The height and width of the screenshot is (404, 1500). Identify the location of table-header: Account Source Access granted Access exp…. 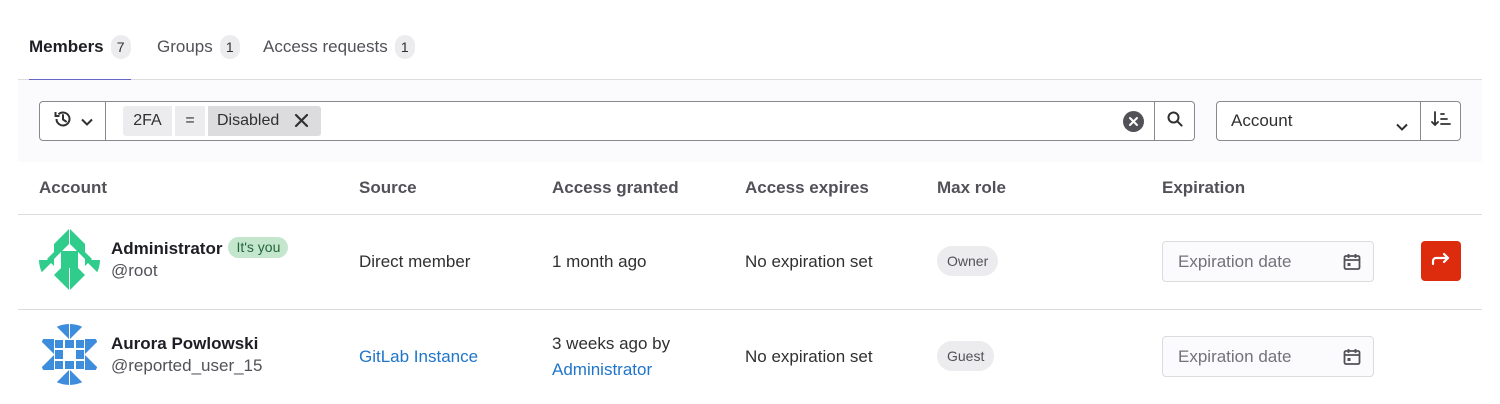
(750, 188).